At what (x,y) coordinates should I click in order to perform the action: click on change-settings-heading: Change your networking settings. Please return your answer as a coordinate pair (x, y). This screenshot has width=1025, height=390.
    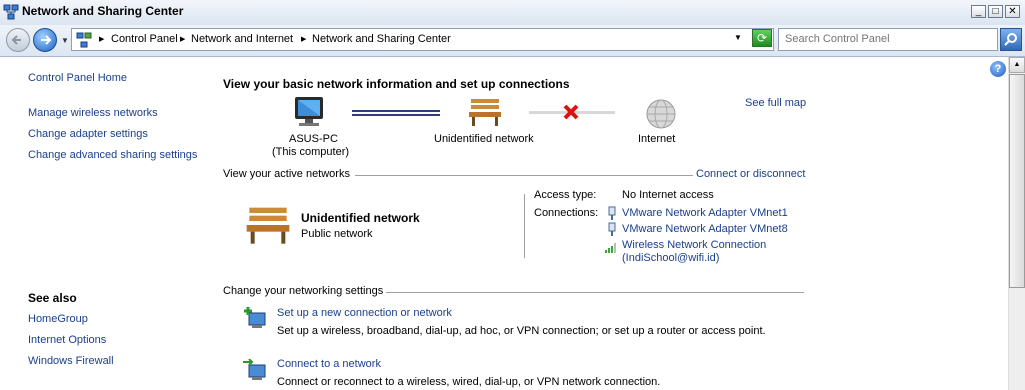
    Looking at the image, I should click on (303, 291).